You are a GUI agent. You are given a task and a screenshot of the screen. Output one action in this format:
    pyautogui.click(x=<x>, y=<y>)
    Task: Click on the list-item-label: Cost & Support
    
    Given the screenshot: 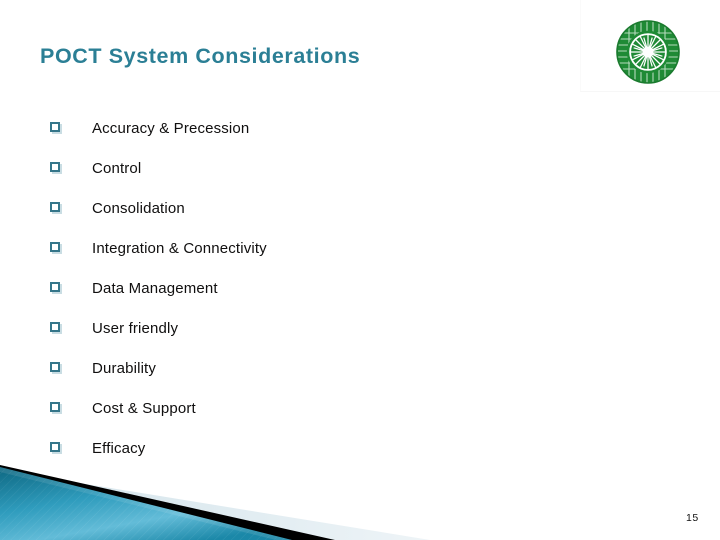 What is the action you would take?
    pyautogui.click(x=144, y=408)
    